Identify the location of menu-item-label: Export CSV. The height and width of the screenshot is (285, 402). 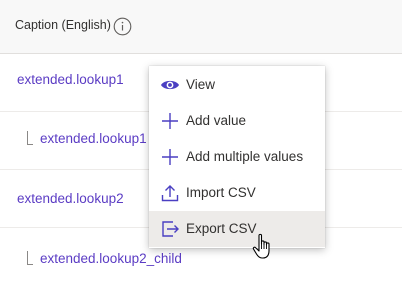
(221, 228).